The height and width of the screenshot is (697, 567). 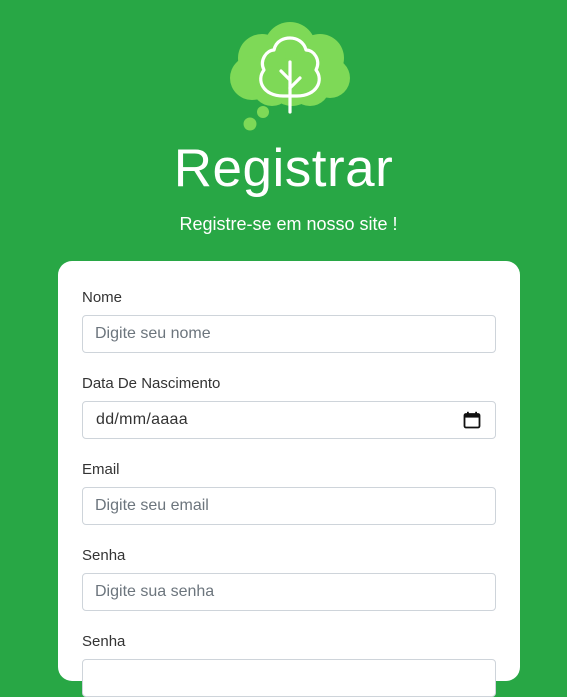 I want to click on senha-label: Senha, so click(x=104, y=555).